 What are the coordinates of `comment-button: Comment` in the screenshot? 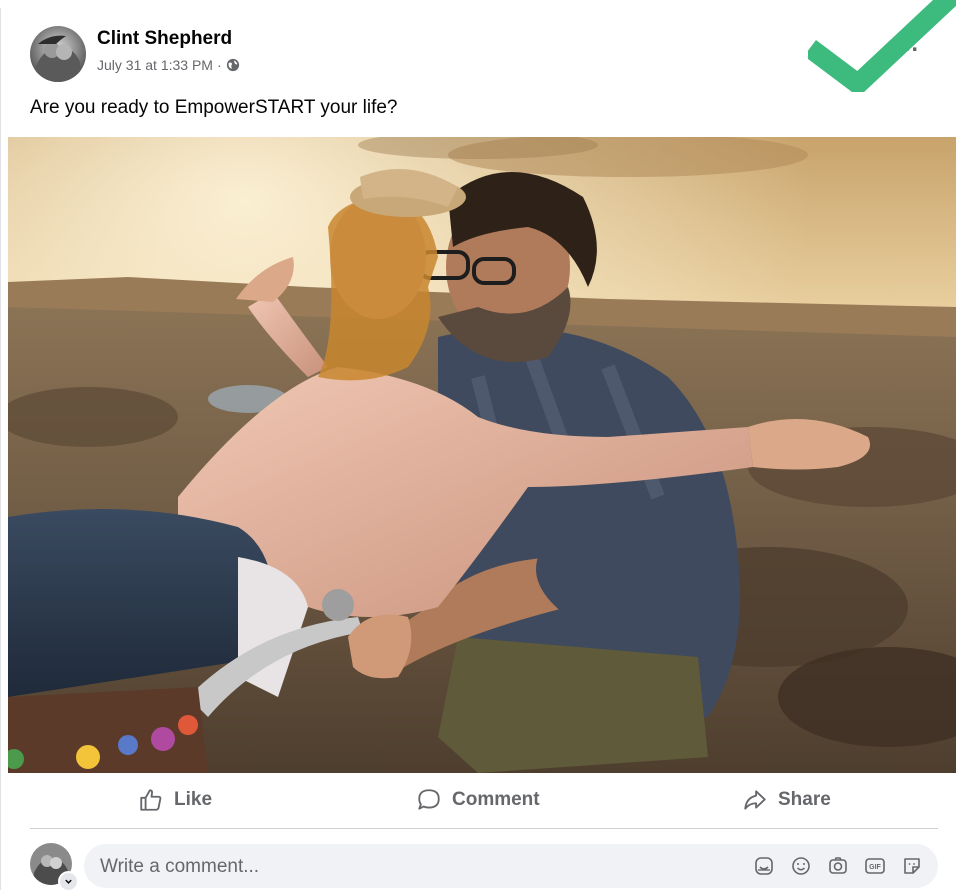 It's located at (478, 800).